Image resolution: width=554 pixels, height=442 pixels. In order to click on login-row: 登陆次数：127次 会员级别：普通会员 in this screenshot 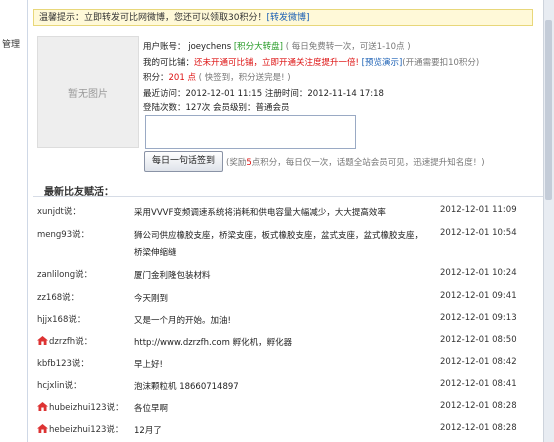, I will do `click(216, 107)`.